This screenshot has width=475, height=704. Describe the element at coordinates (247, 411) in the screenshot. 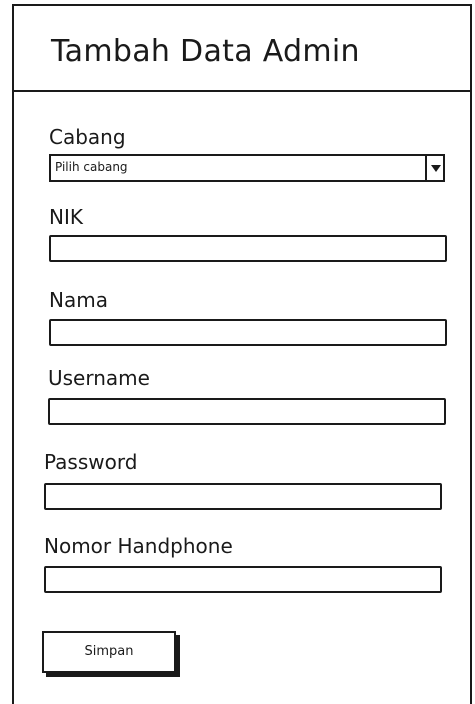

I see `username-field` at that location.